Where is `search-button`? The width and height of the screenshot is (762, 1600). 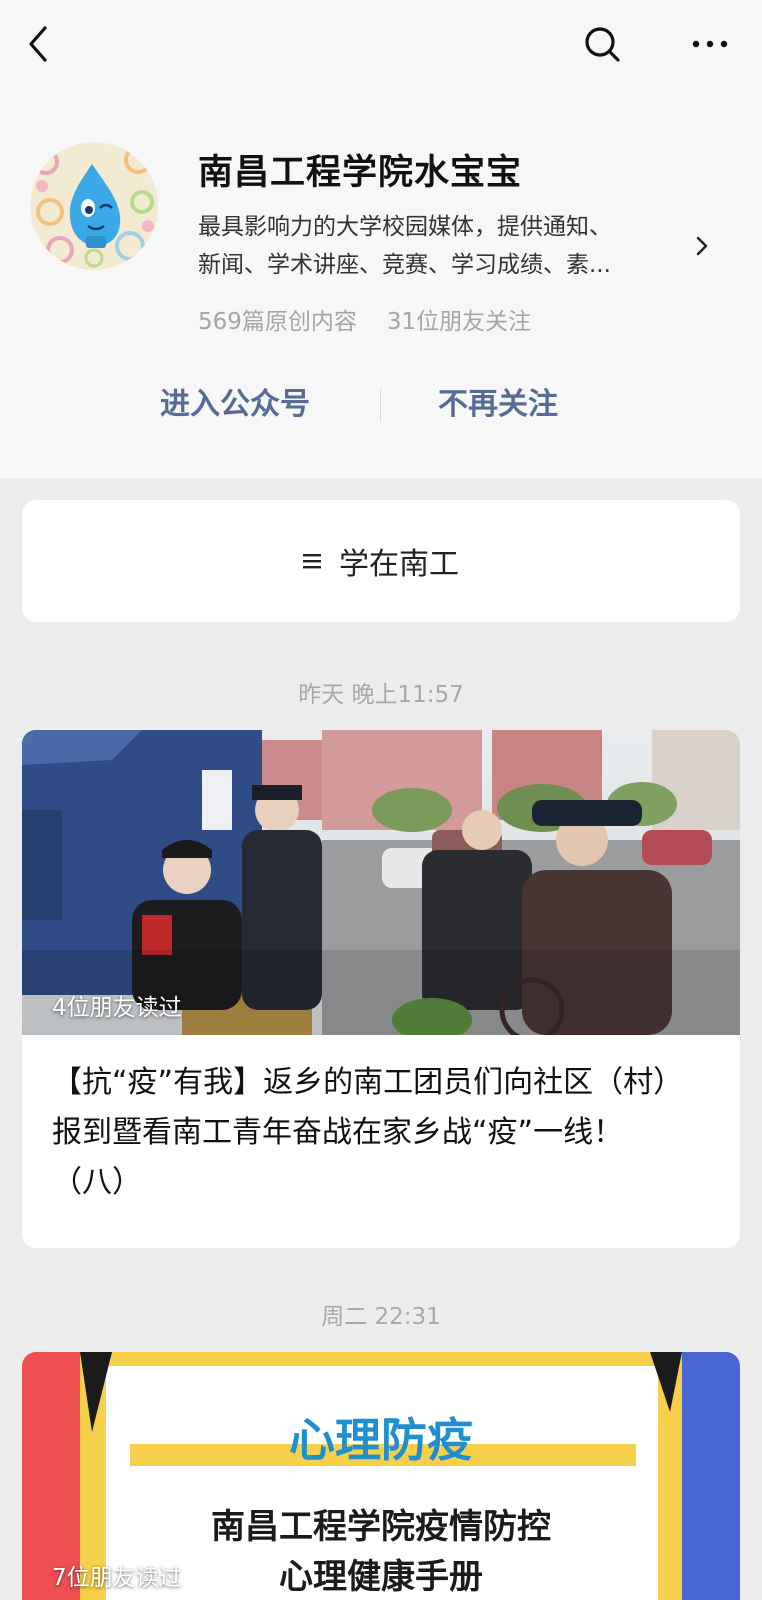
search-button is located at coordinates (602, 44).